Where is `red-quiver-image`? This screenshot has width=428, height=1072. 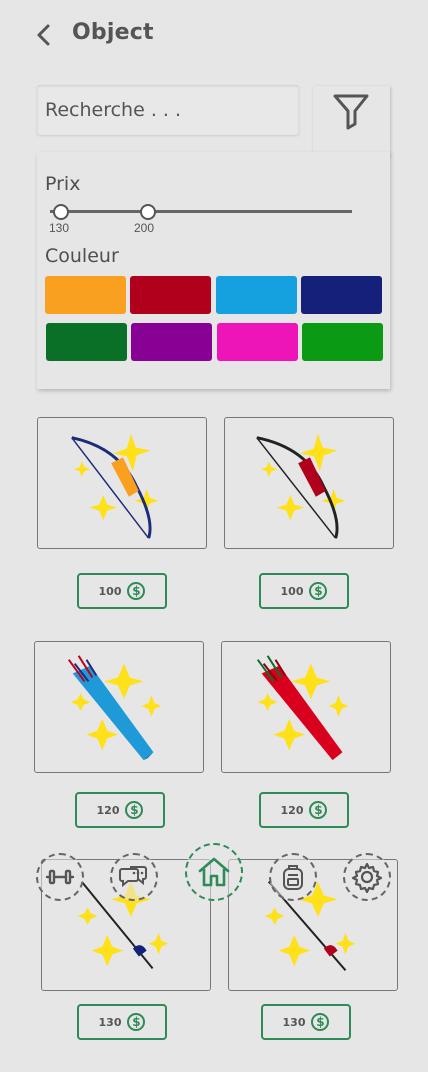
red-quiver-image is located at coordinates (302, 708).